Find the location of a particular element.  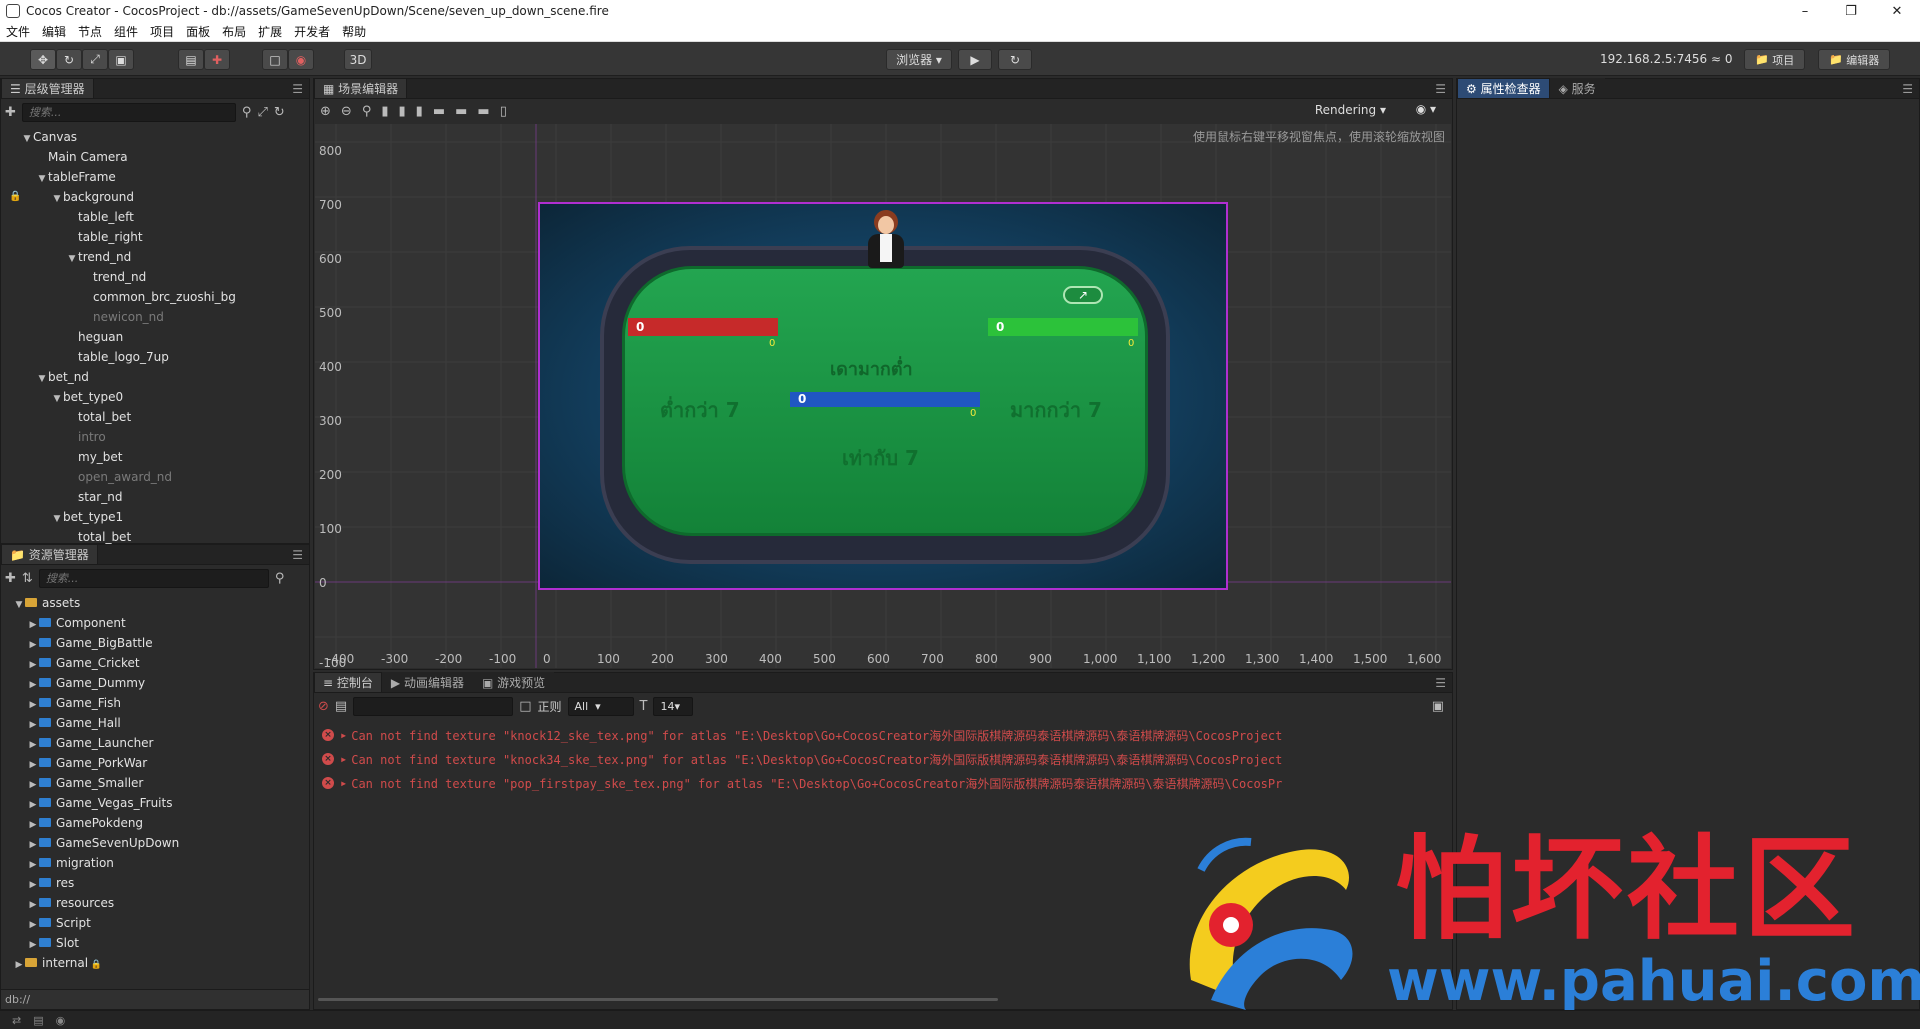

menu-developer: 开发者 is located at coordinates (312, 31).